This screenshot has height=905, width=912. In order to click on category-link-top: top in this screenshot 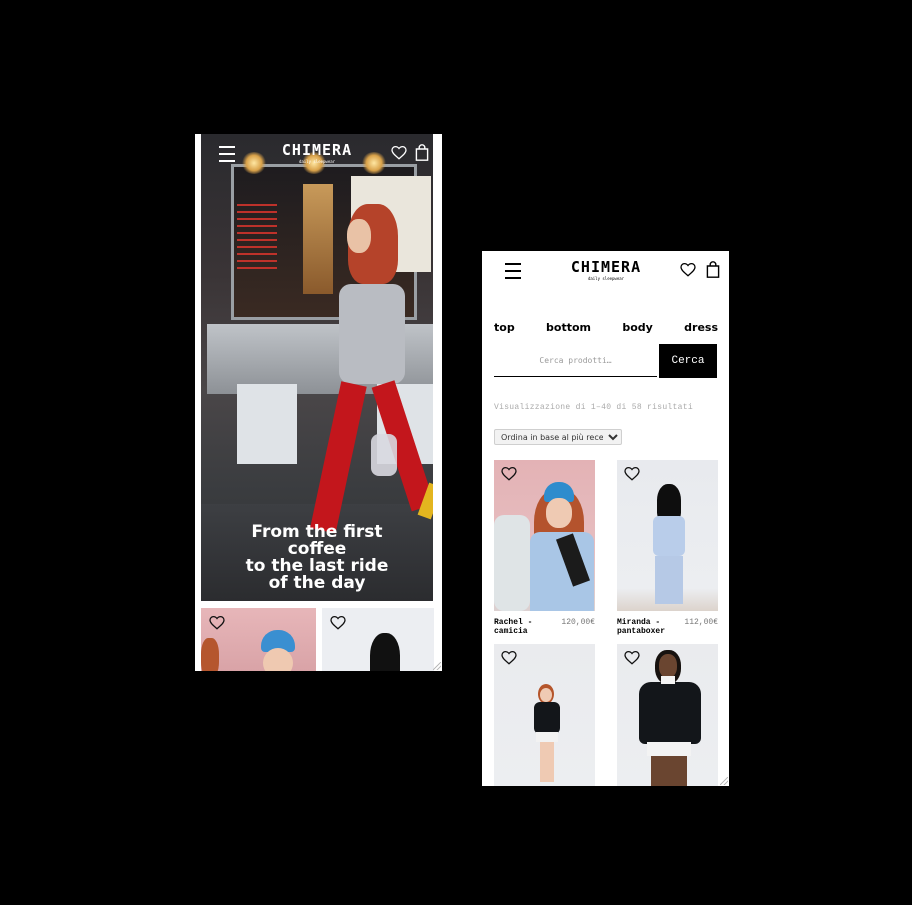, I will do `click(504, 327)`.